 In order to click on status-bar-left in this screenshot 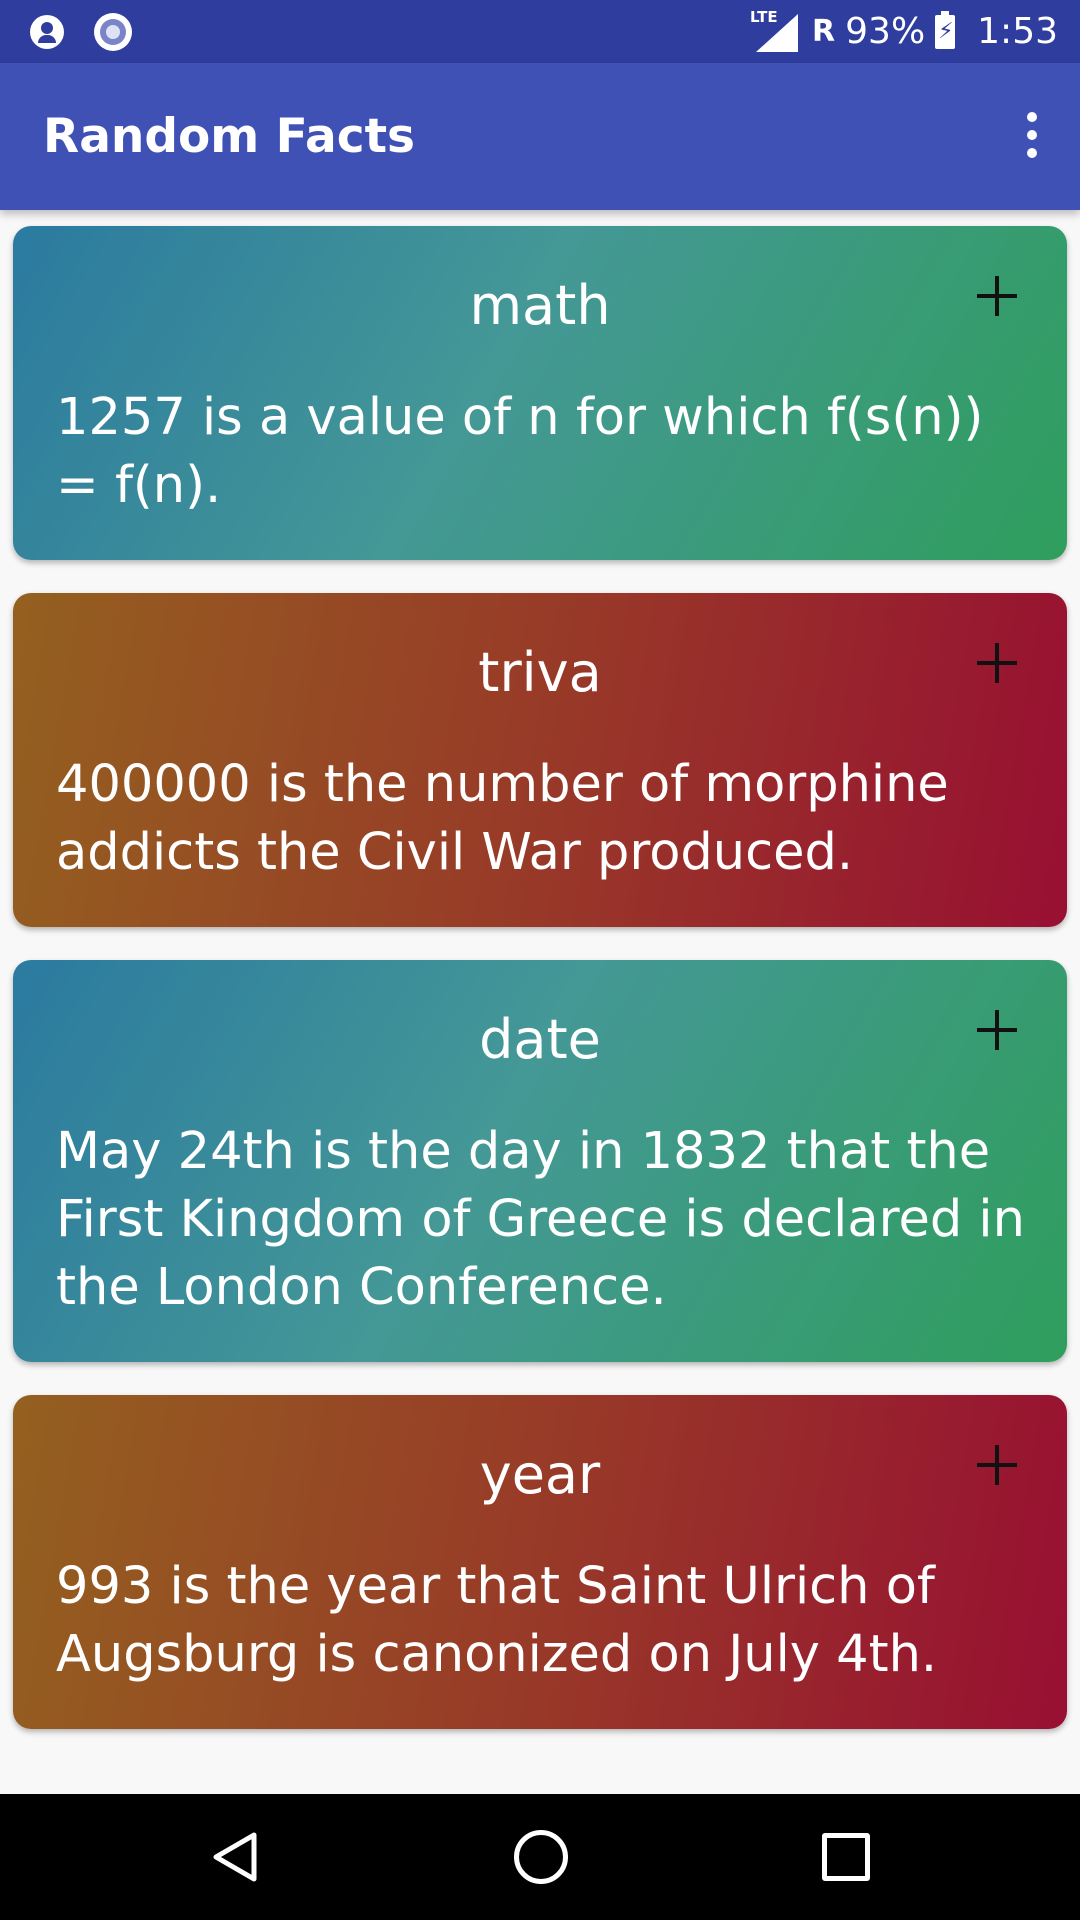, I will do `click(81, 32)`.